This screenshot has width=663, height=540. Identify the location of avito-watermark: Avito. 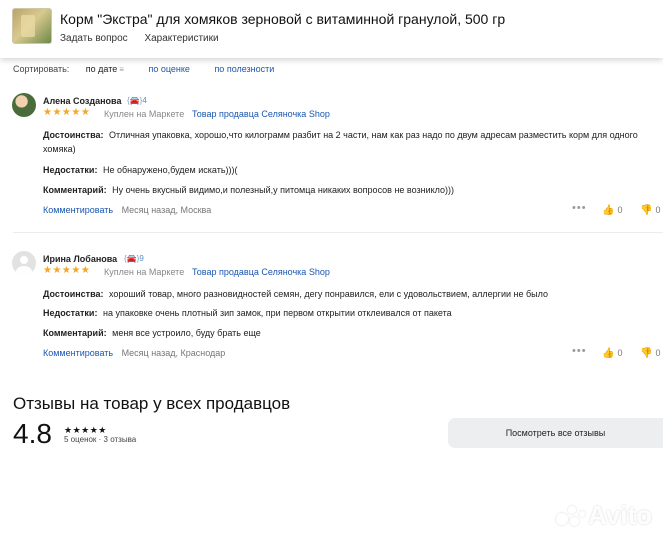
(604, 515).